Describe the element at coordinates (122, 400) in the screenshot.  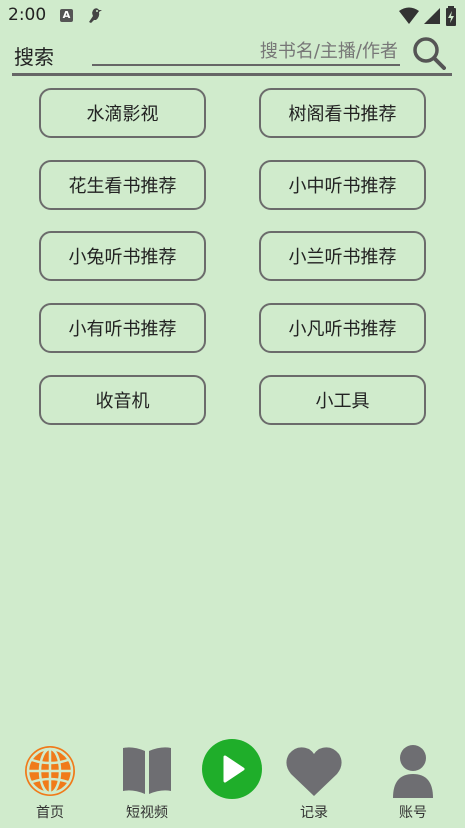
I see `radio-button: 收音机` at that location.